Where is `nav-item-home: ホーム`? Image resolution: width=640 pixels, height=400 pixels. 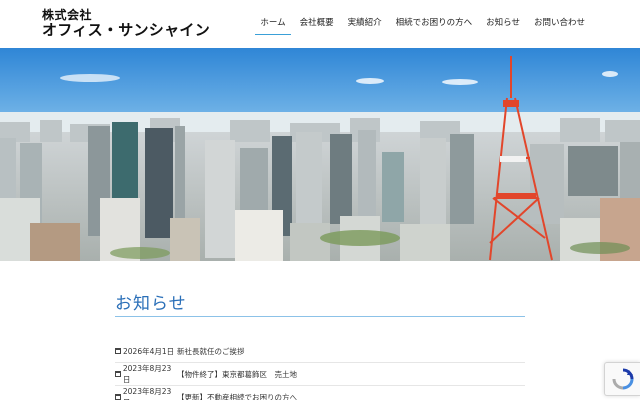
nav-item-home: ホーム is located at coordinates (272, 27).